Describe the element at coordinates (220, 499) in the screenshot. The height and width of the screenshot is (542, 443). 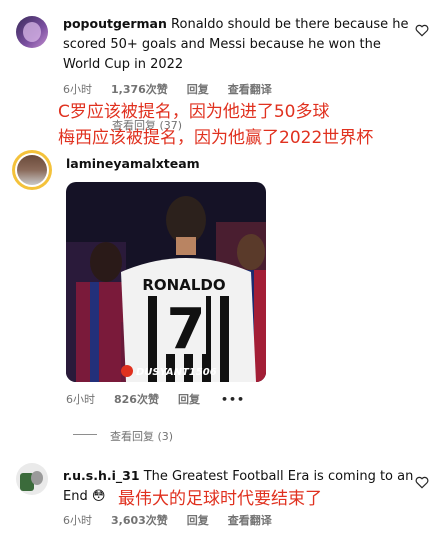
I see `translation-annotation: 最伟大的足球时代要结束了` at that location.